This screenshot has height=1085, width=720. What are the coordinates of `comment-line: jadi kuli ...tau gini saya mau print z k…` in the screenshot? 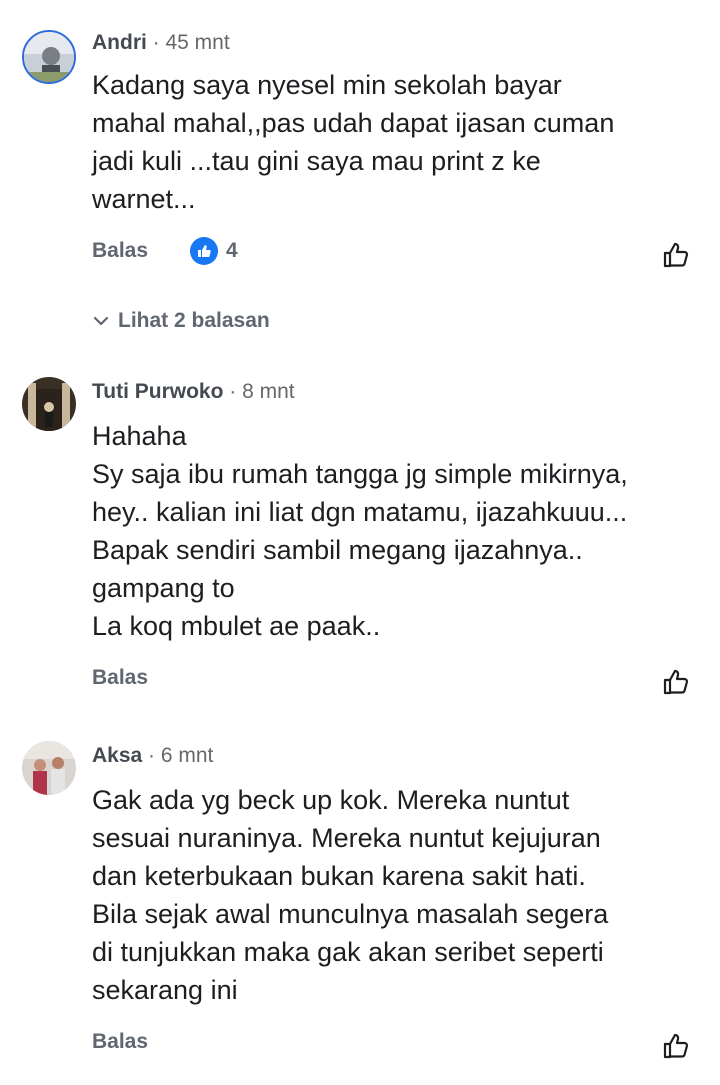 It's located at (316, 161).